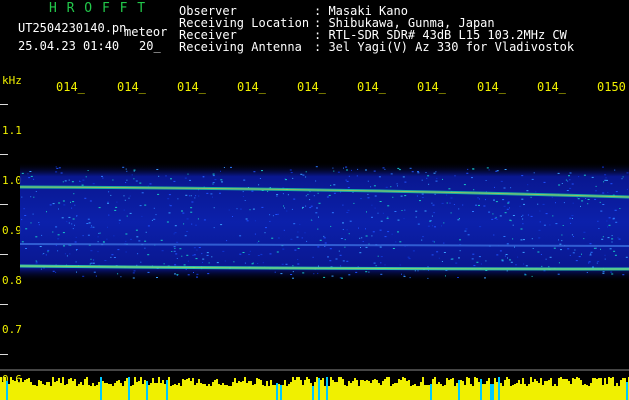 The width and height of the screenshot is (629, 400). Describe the element at coordinates (551, 87) in the screenshot. I see `time-label-9: 014_` at that location.